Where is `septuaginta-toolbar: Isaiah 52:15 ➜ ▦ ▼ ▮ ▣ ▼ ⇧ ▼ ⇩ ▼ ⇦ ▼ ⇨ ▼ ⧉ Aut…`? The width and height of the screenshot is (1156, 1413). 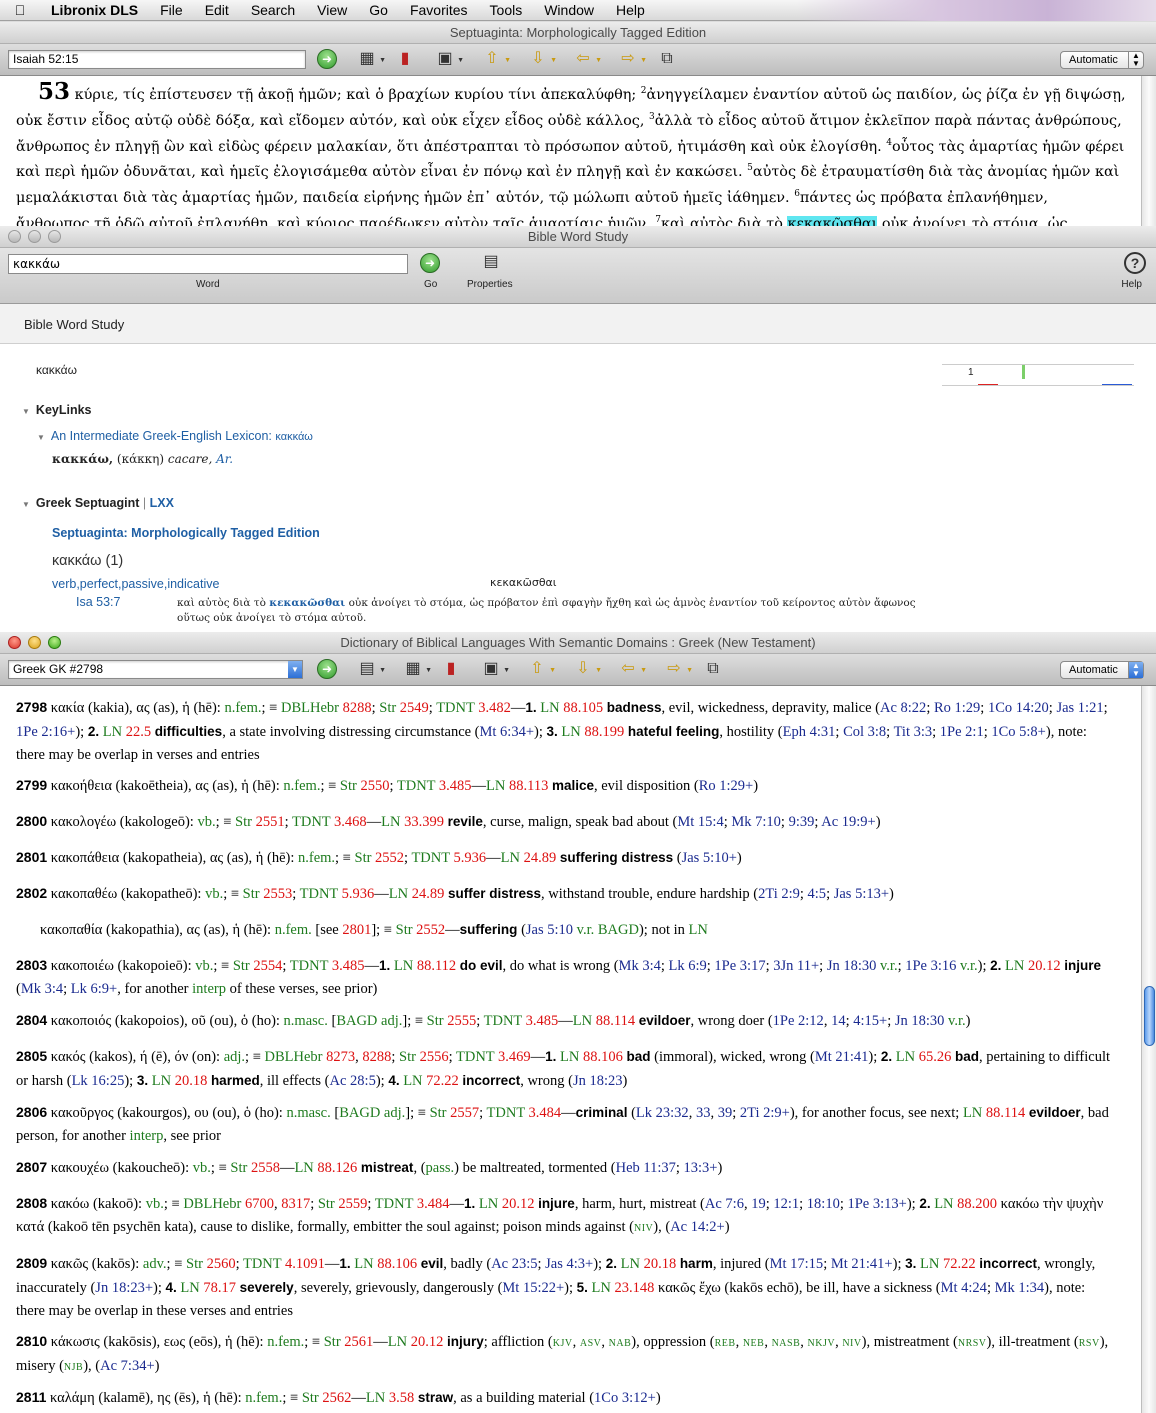
septuaginta-toolbar: Isaiah 52:15 ➜ ▦ ▼ ▮ ▣ ▼ ⇧ ▼ ⇩ ▼ ⇦ ▼ ⇨ ▼ ⧉ Aut… is located at coordinates (578, 60).